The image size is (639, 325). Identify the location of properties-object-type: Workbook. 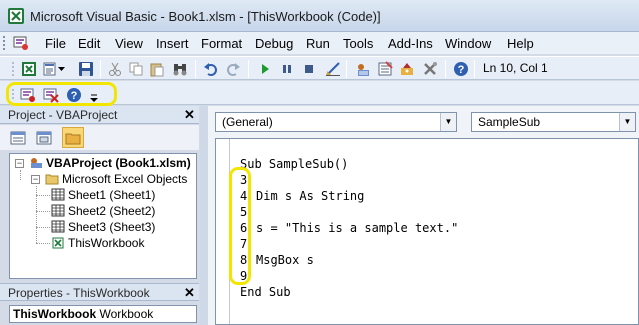
(126, 314).